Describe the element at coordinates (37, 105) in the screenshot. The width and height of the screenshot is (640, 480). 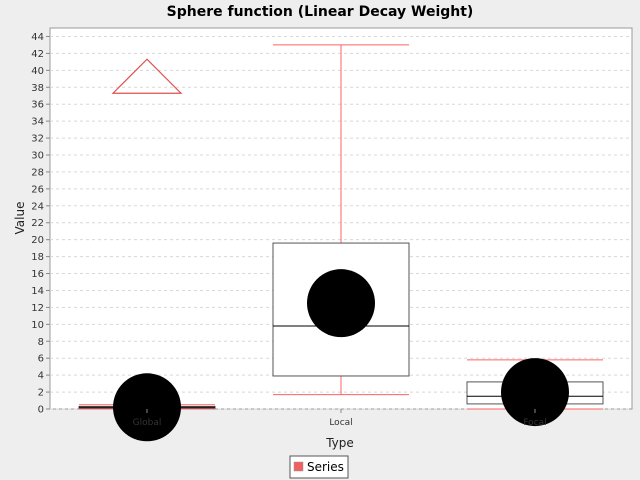
I see `y-tick-label: 36` at that location.